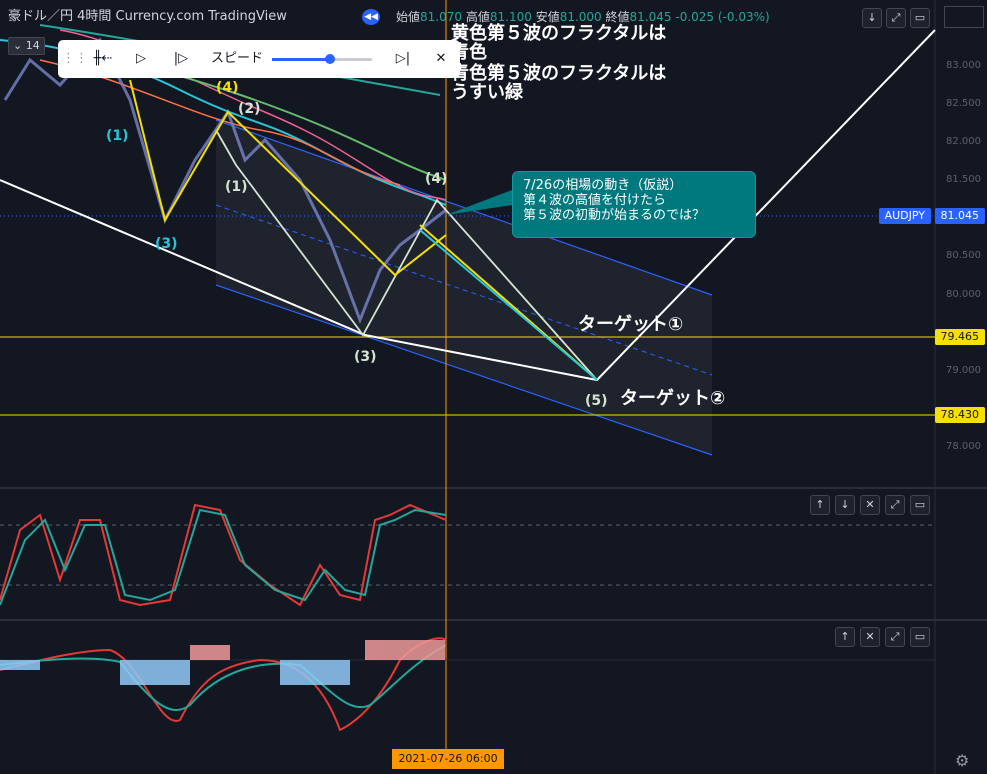 This screenshot has width=987, height=774. What do you see at coordinates (595, 200) in the screenshot?
I see `callout-line2: 第４波の高値を付けたら` at bounding box center [595, 200].